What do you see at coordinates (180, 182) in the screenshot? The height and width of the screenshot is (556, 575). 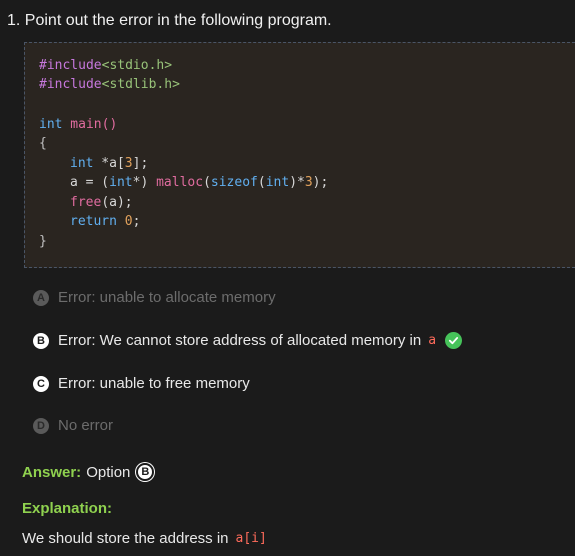 I see `code-token: malloc` at bounding box center [180, 182].